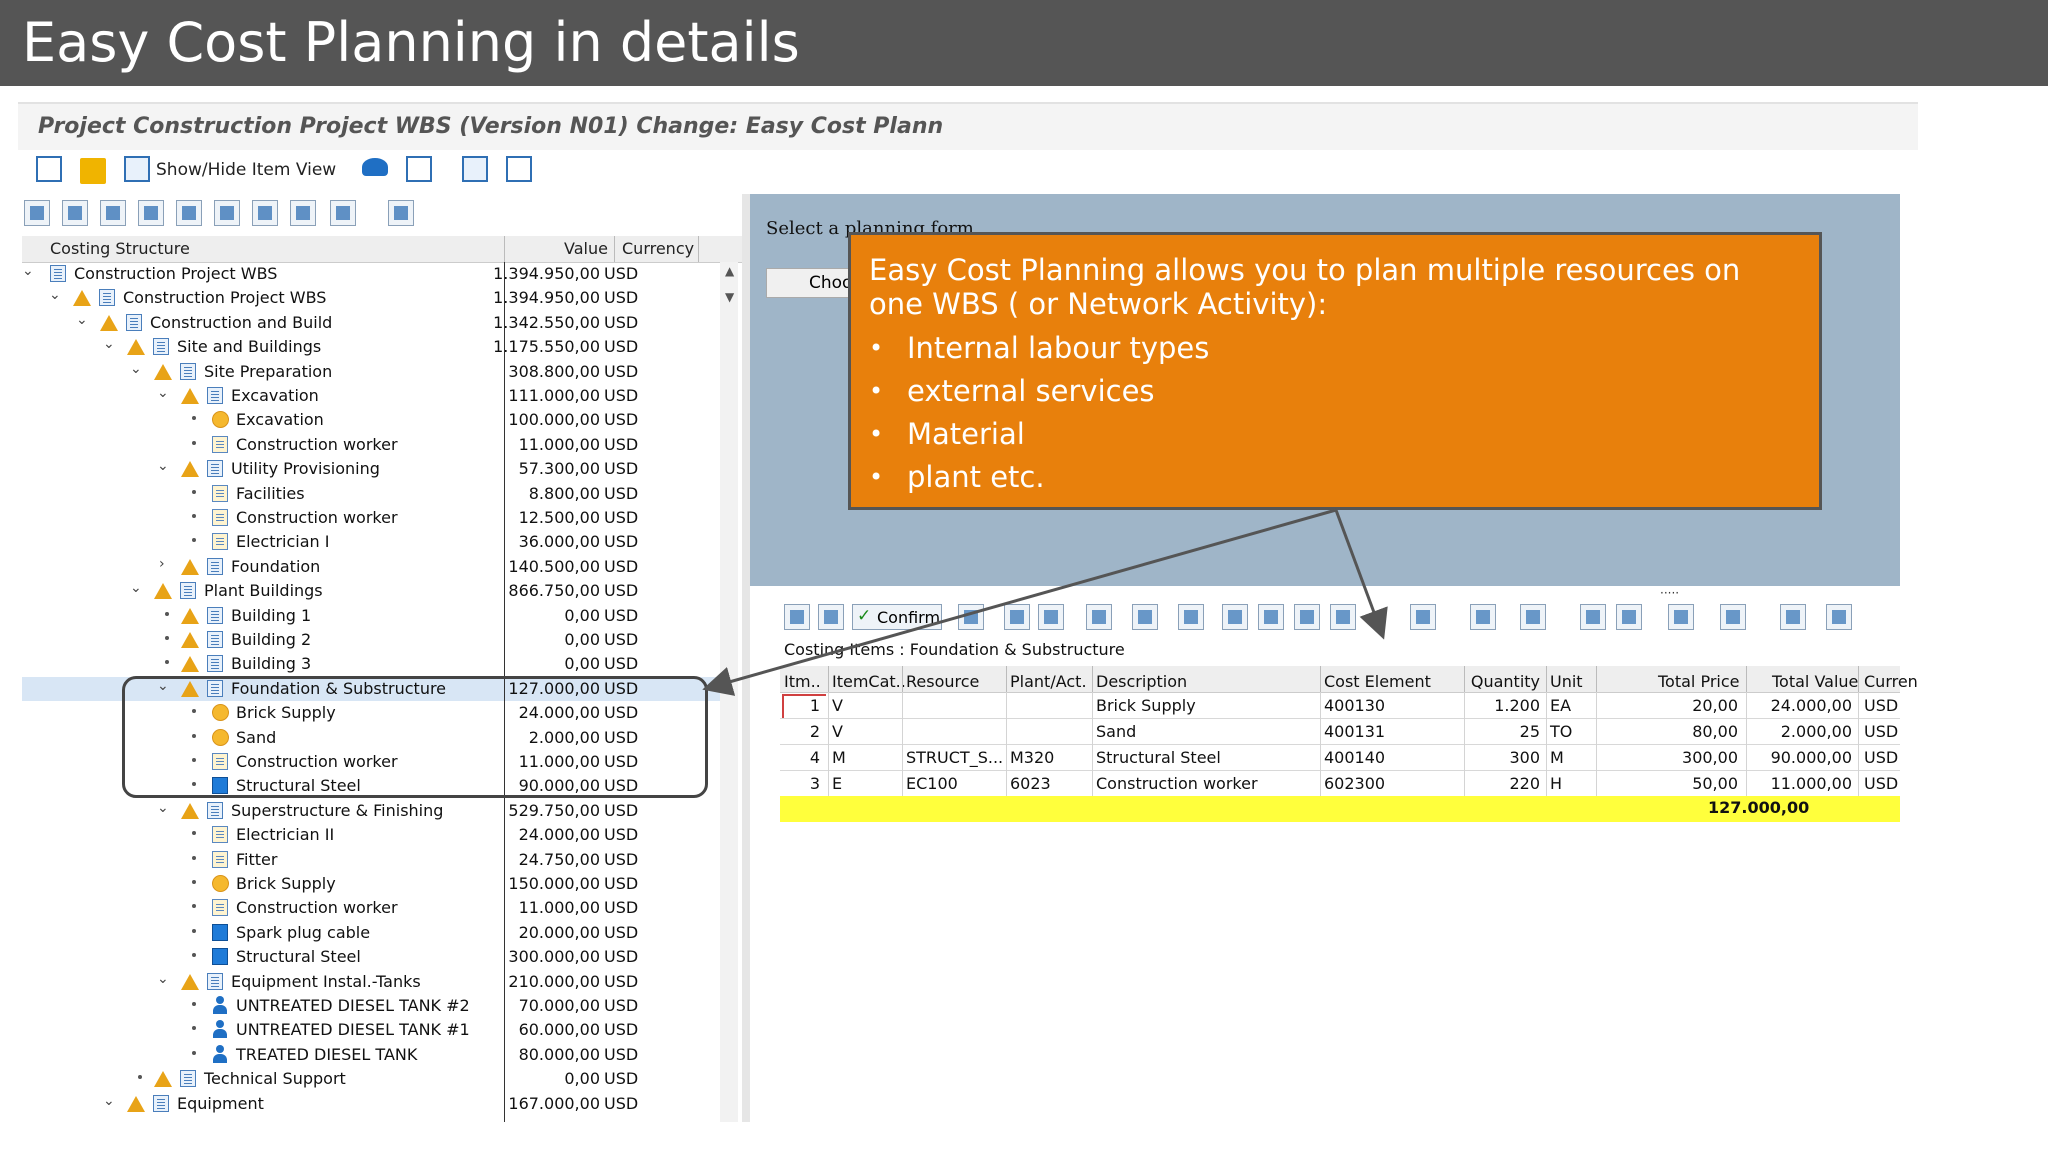 The width and height of the screenshot is (2048, 1152). I want to click on grid-column-header: Total Value, so click(1815, 681).